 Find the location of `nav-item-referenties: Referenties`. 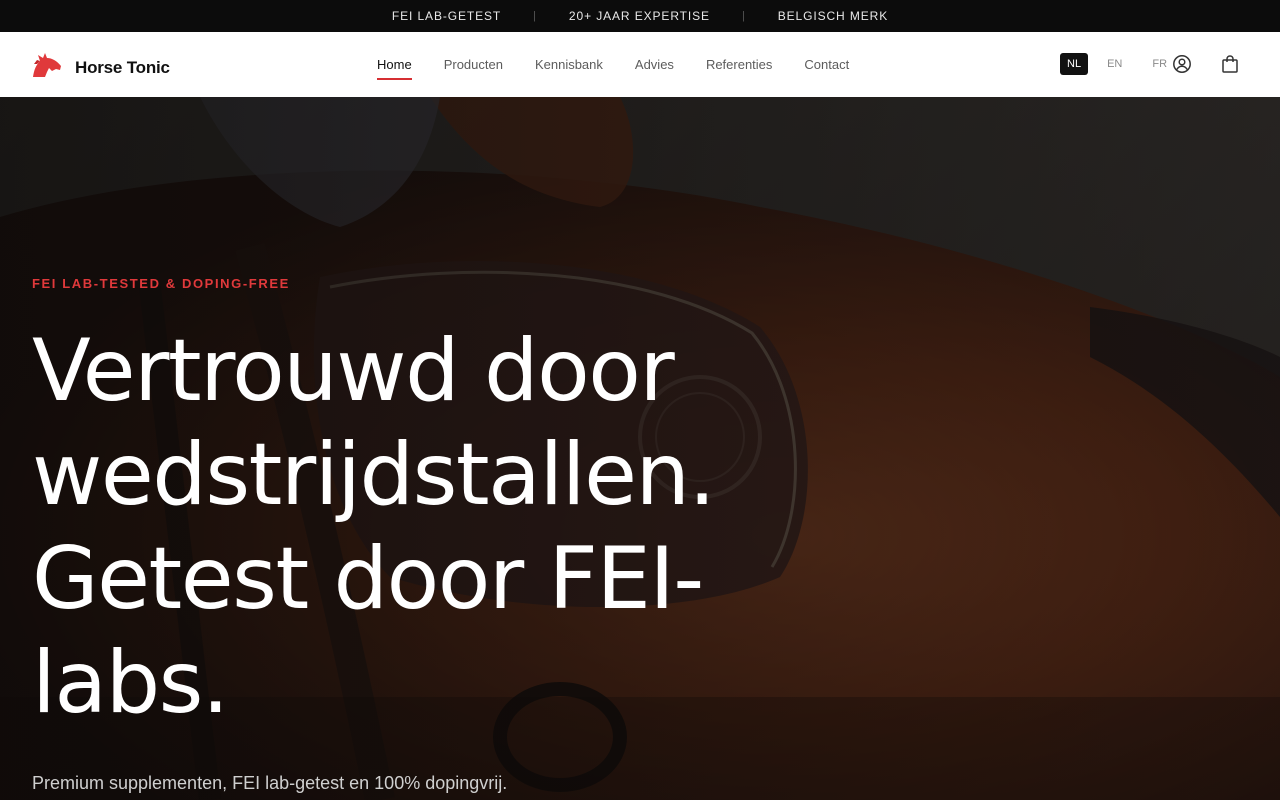

nav-item-referenties: Referenties is located at coordinates (739, 64).